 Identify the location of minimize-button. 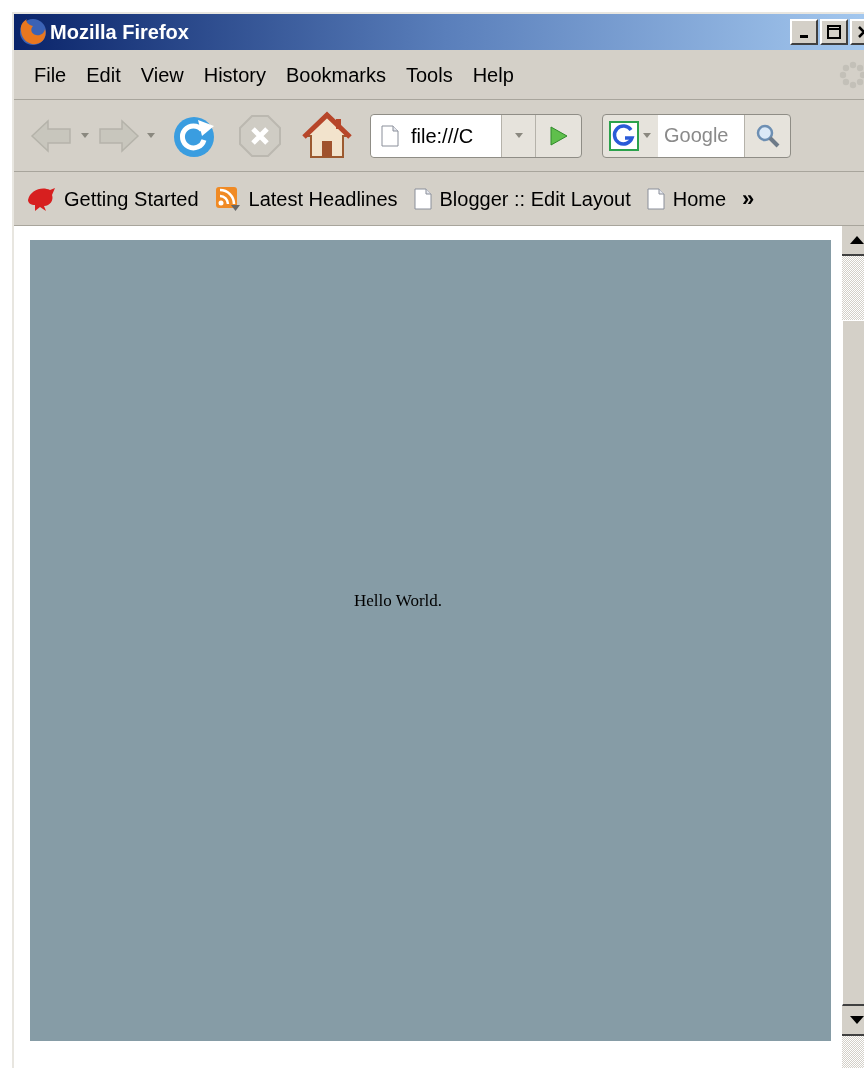
(804, 32).